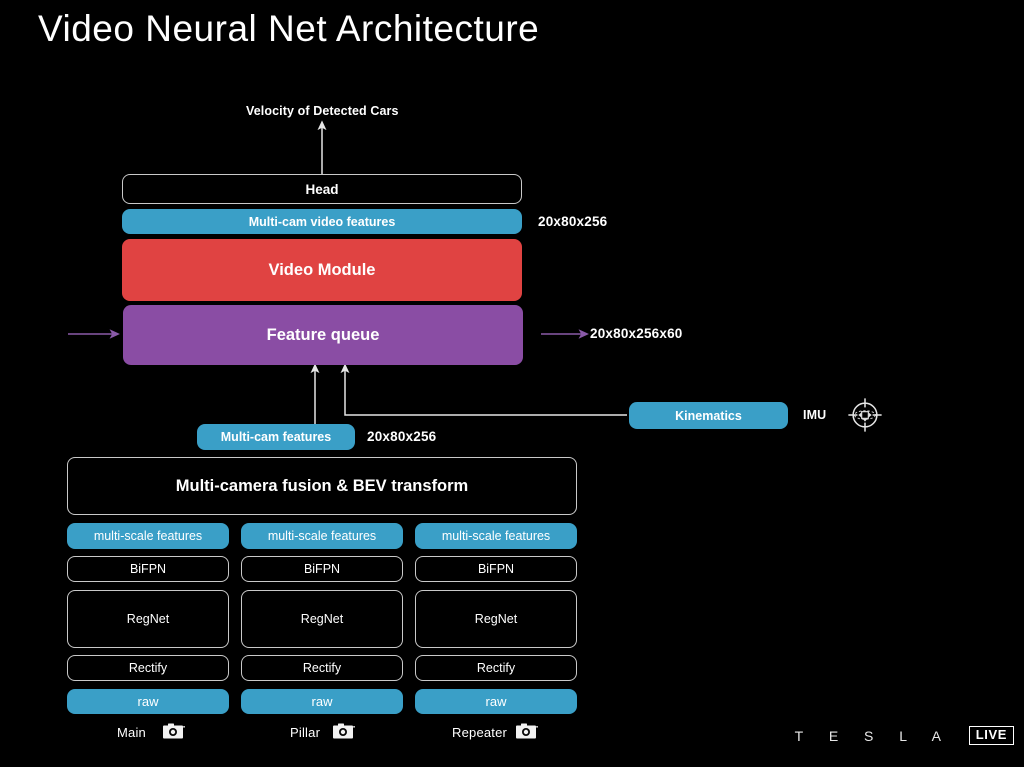  I want to click on node-bifpn-main: BiFPN, so click(148, 569).